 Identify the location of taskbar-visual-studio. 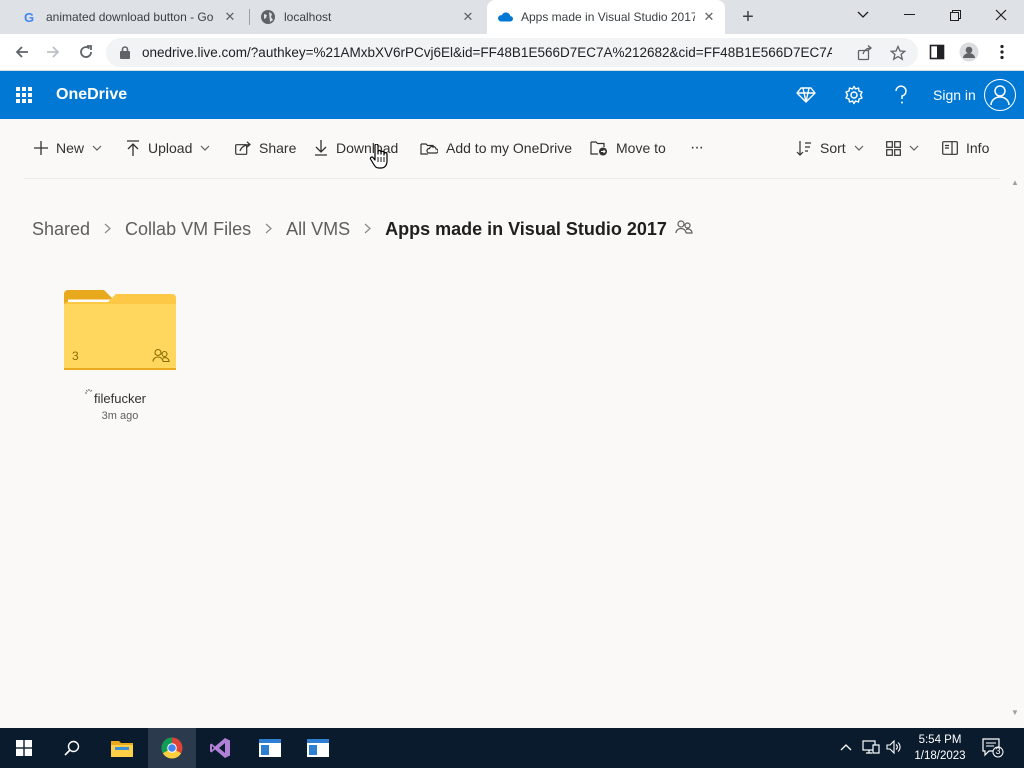
(220, 748).